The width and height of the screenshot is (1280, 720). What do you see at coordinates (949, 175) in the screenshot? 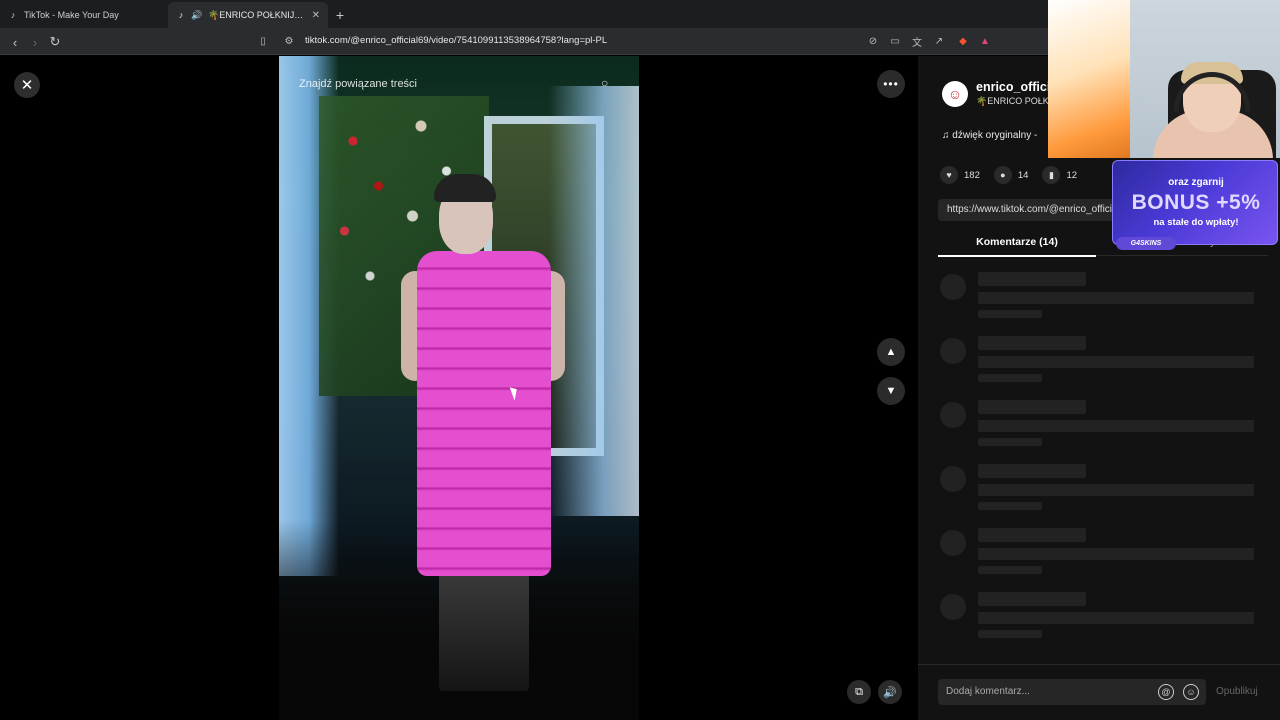
I see `heart-icon: ♥` at bounding box center [949, 175].